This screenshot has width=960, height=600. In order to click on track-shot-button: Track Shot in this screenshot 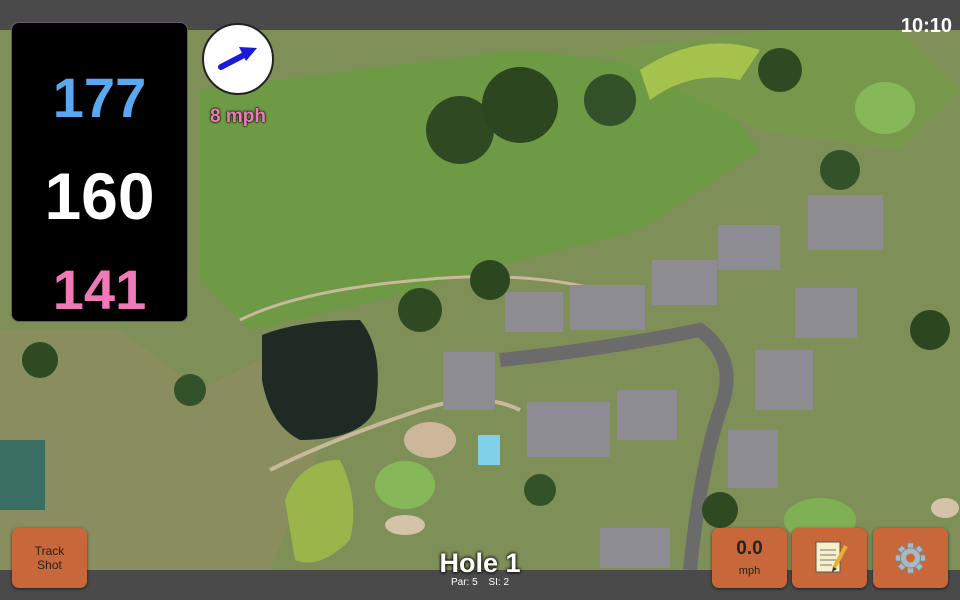, I will do `click(49, 558)`.